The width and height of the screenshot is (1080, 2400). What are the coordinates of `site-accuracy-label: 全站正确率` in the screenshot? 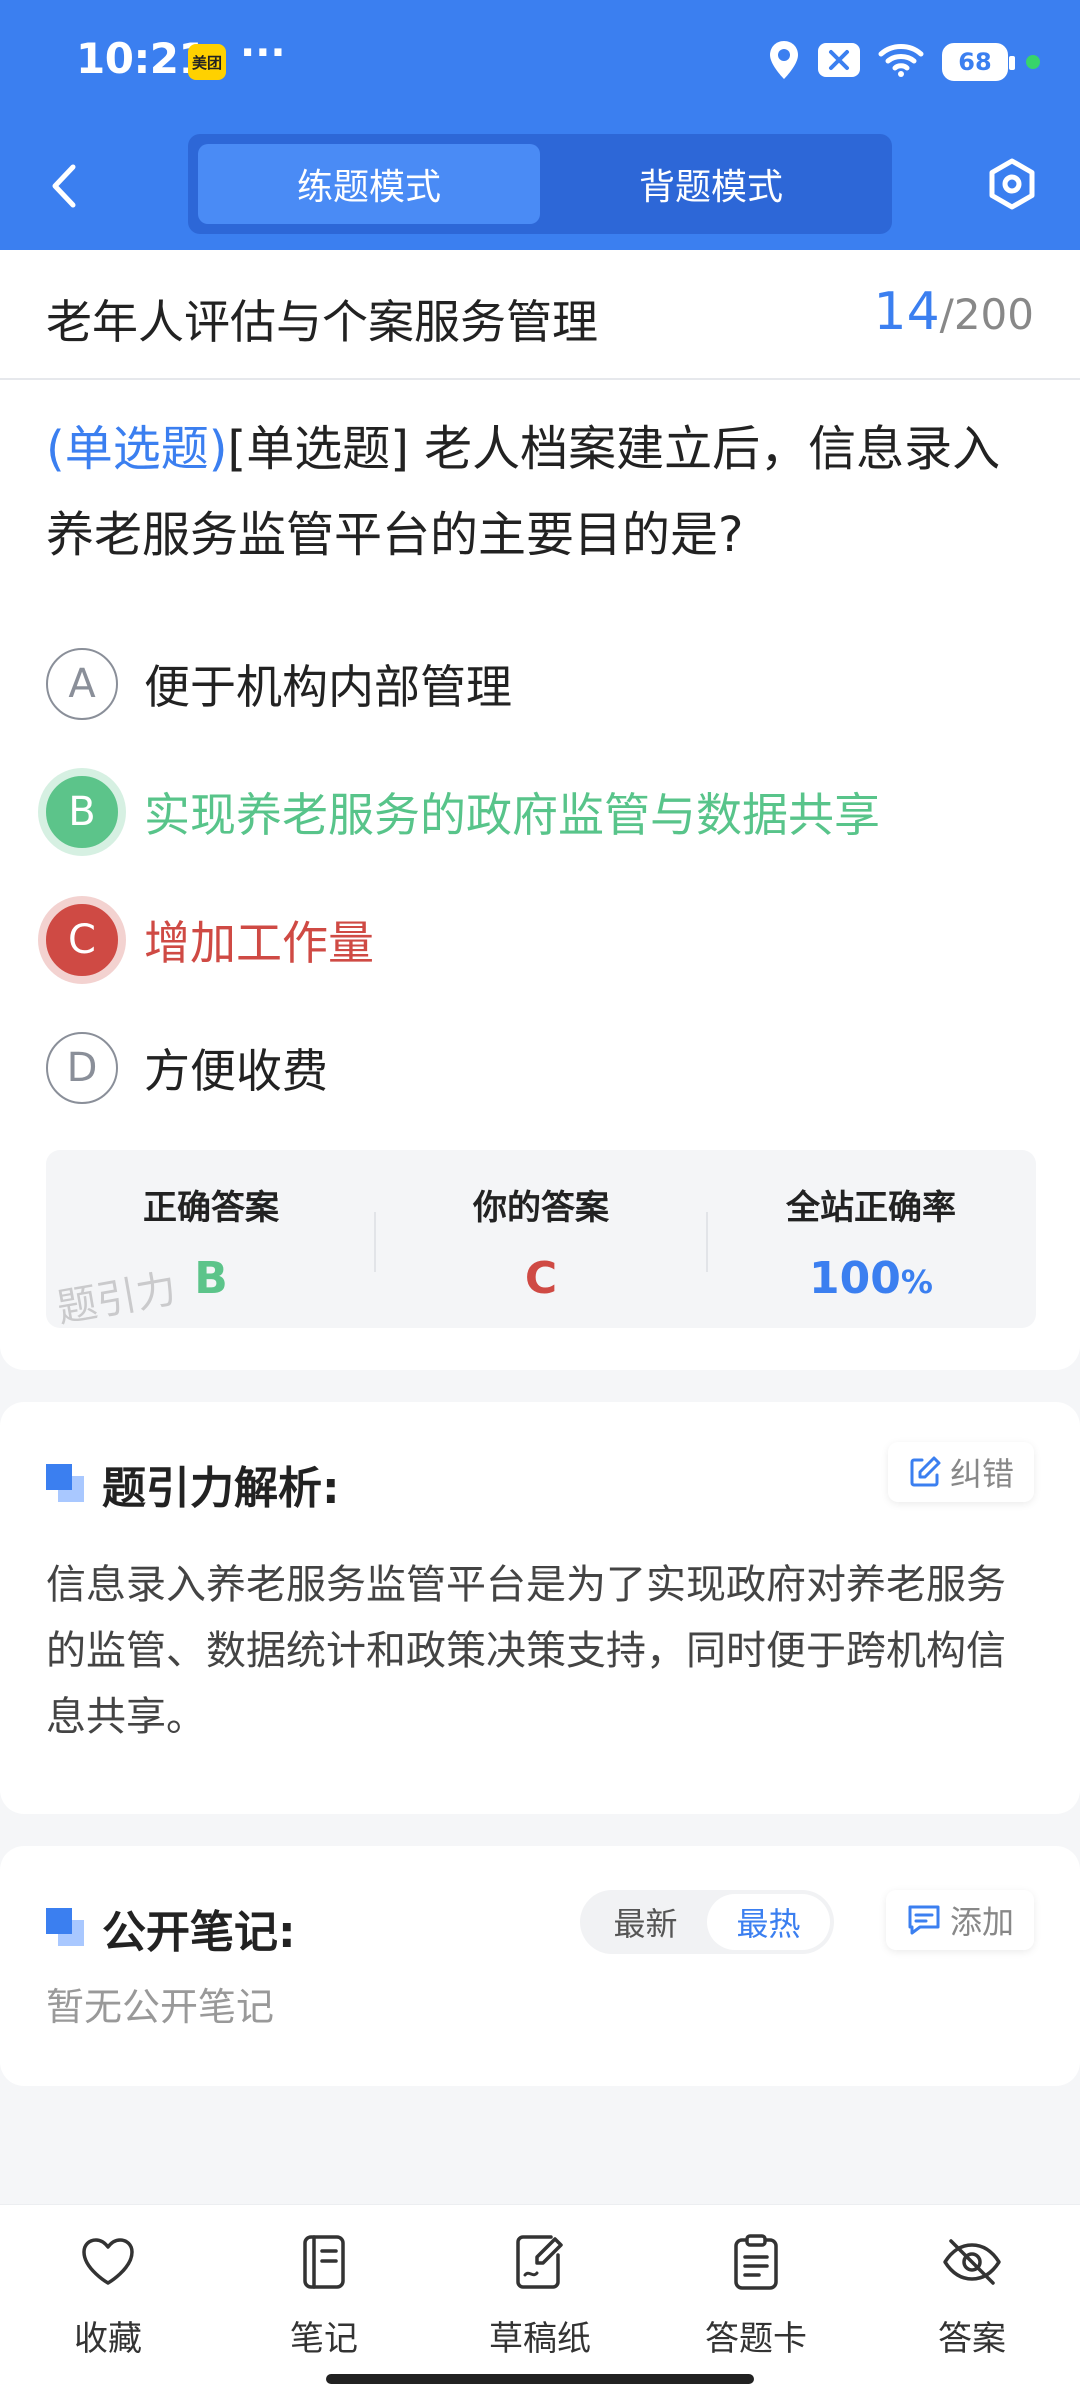 It's located at (871, 1208).